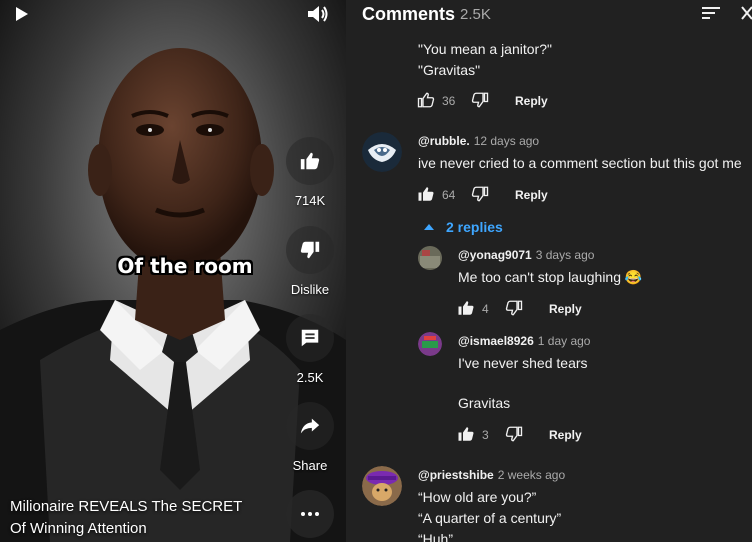  I want to click on comment-text-line: "Gravitas", so click(449, 70).